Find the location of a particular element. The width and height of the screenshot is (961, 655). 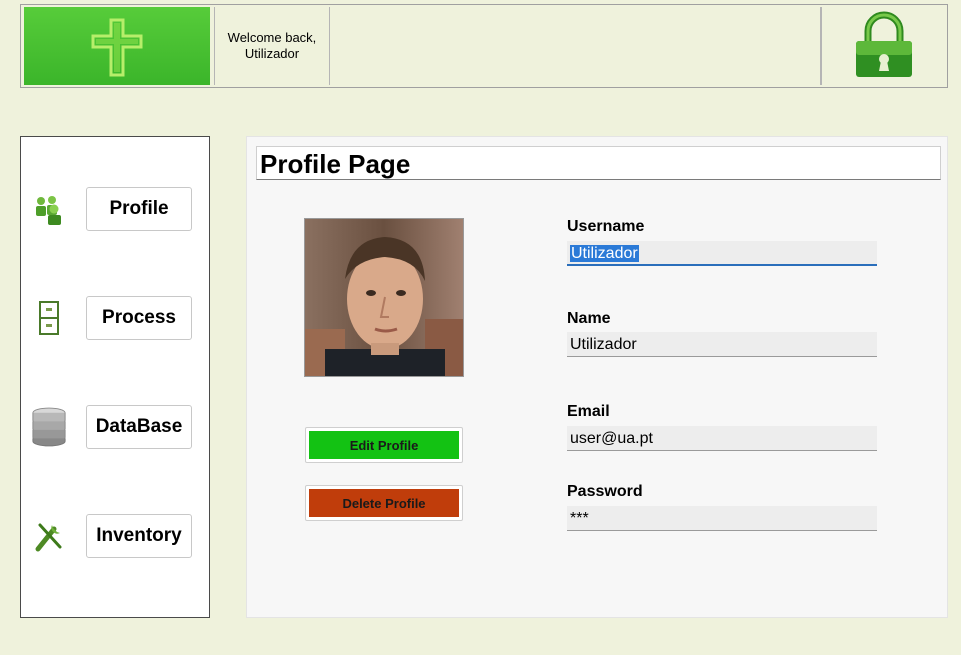

username-value: Utilizador is located at coordinates (604, 253).